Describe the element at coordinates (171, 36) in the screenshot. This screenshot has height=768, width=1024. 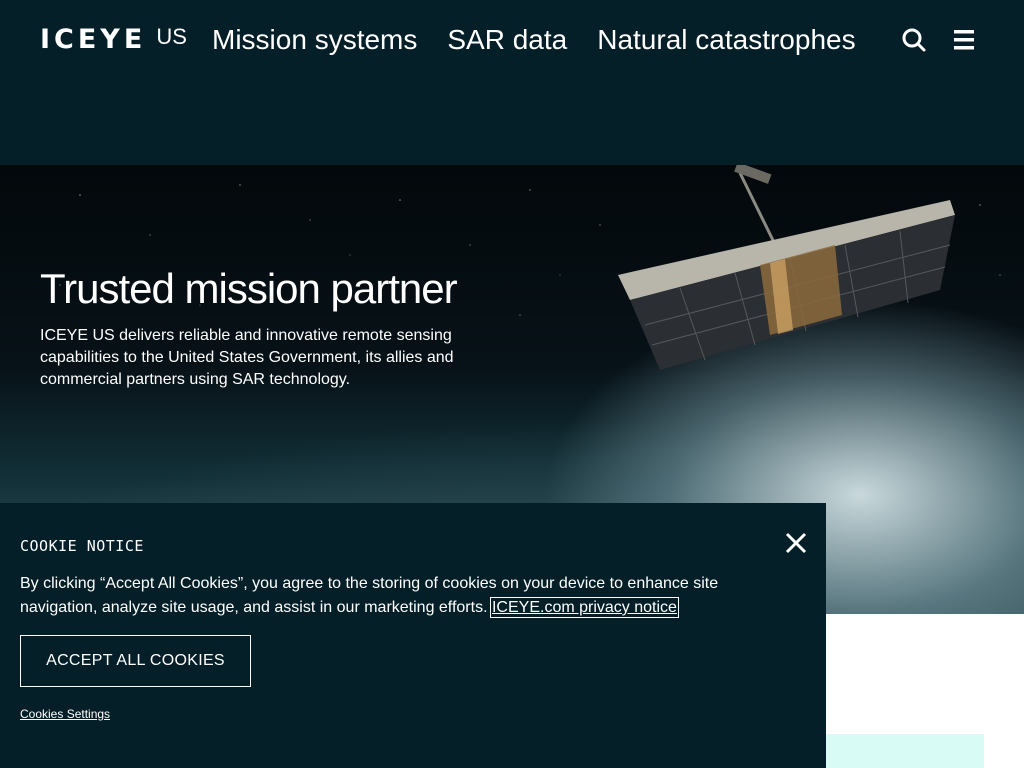
I see `logo-suffix: US` at that location.